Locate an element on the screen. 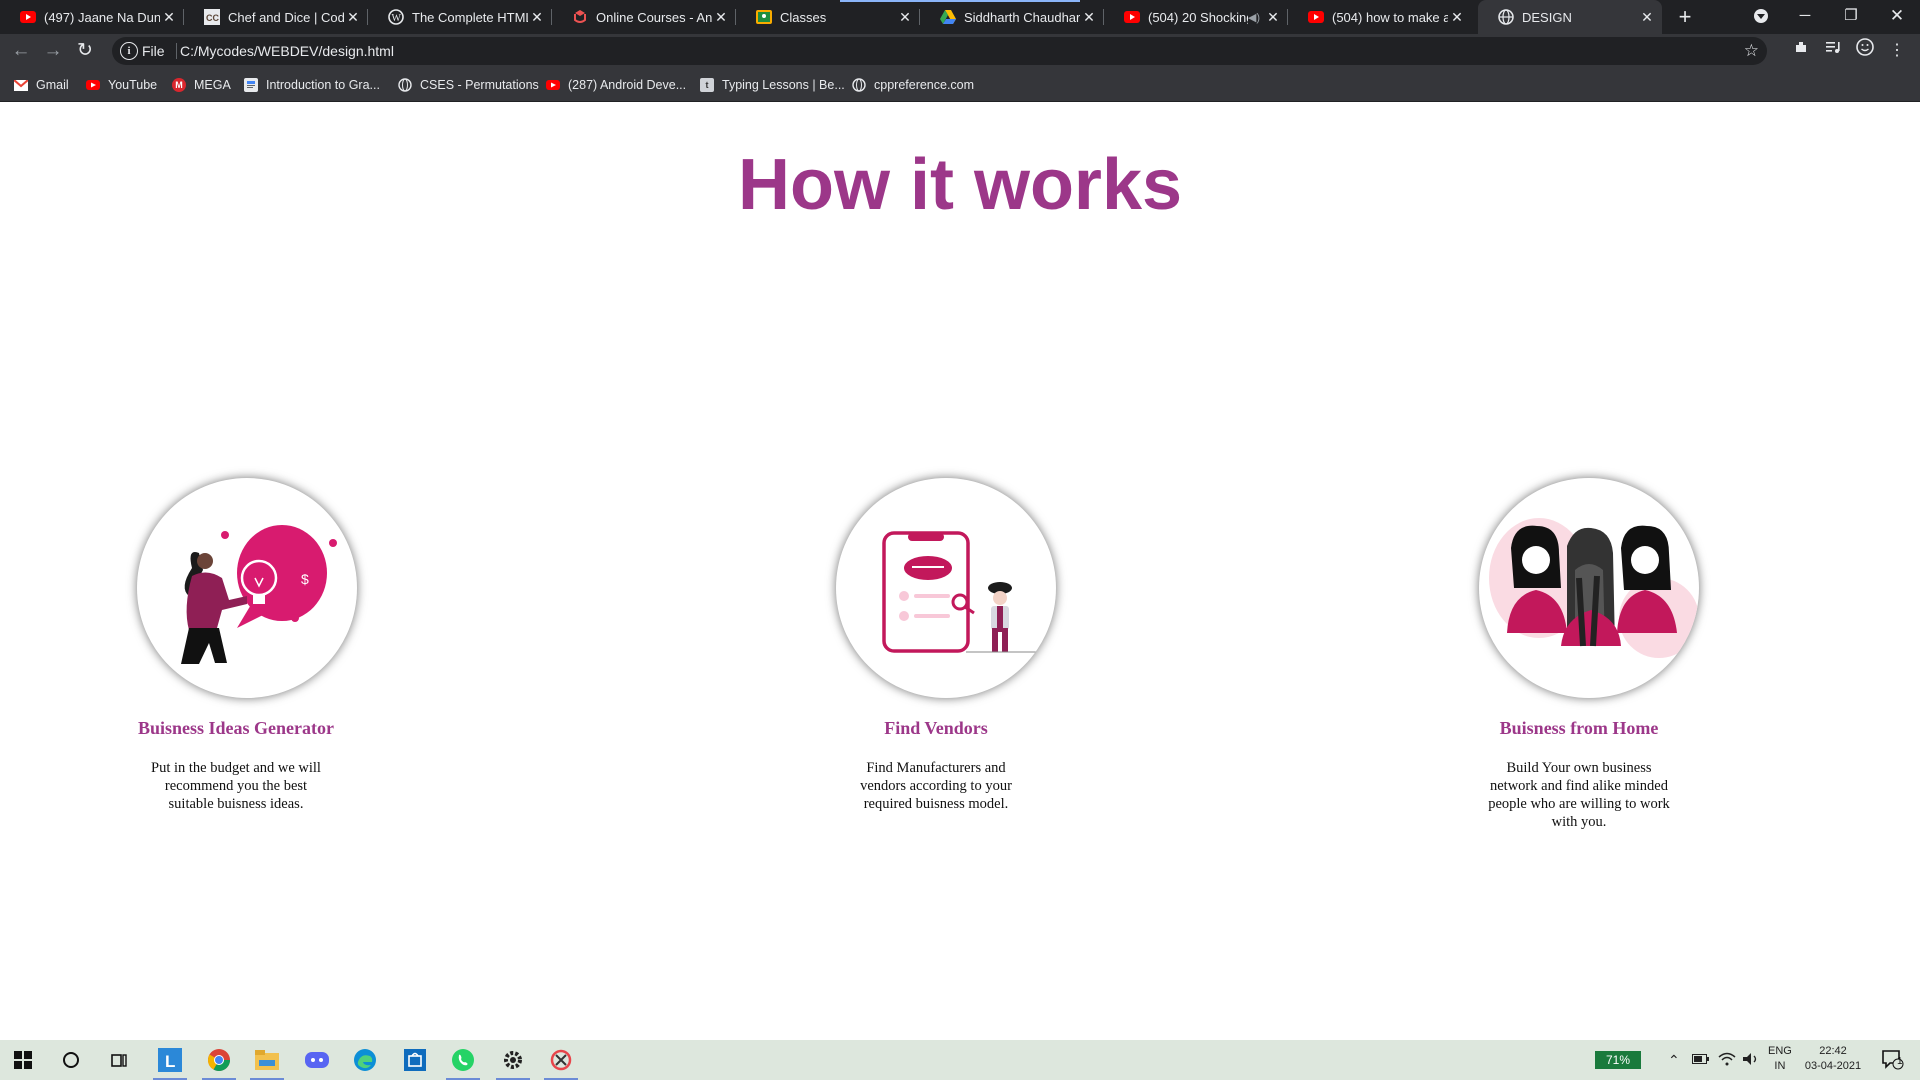  woman-with-lightbulb-illustration: $ is located at coordinates (247, 588).